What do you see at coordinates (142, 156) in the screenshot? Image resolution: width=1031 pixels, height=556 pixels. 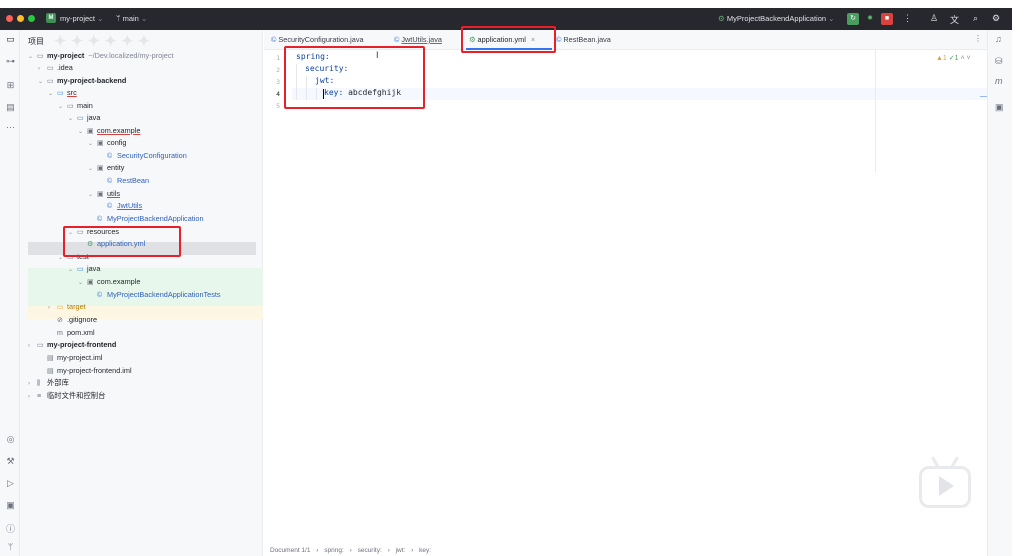 I see `tree-item-security-configuration: © SecurityConfiguration` at bounding box center [142, 156].